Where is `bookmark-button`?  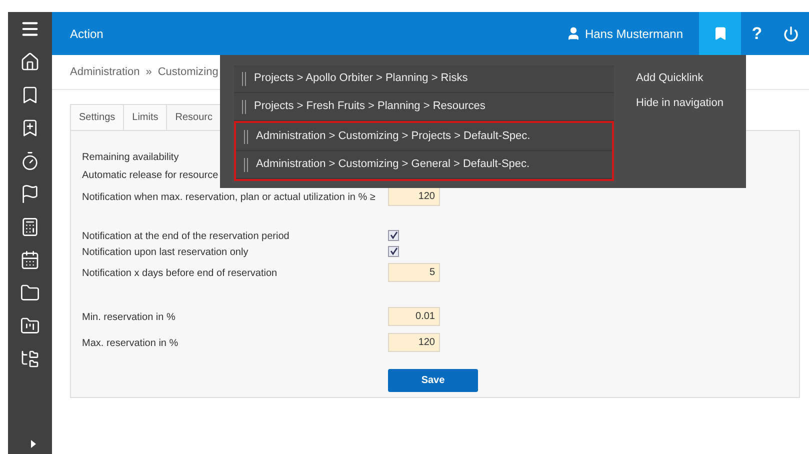 bookmark-button is located at coordinates (720, 33).